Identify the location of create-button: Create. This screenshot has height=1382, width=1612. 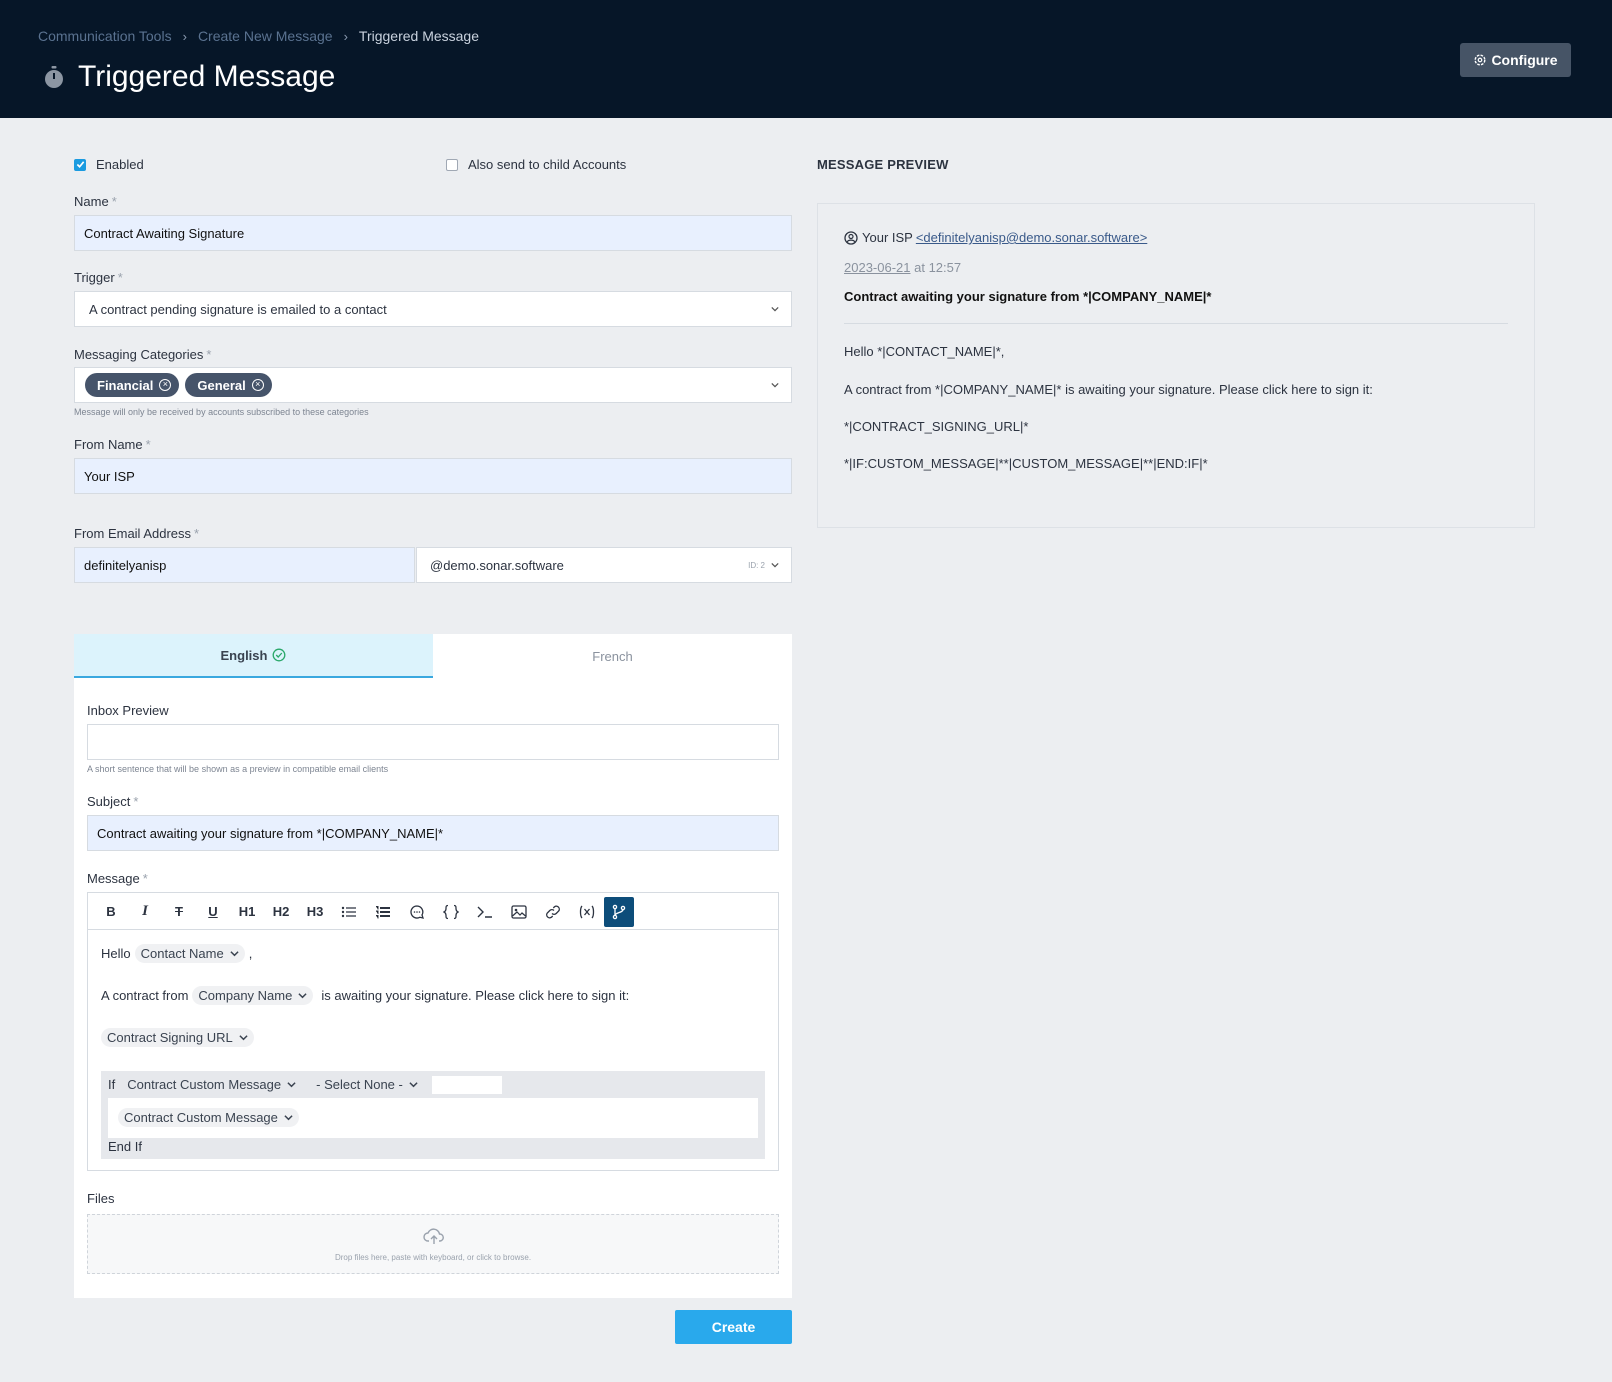
(733, 1327).